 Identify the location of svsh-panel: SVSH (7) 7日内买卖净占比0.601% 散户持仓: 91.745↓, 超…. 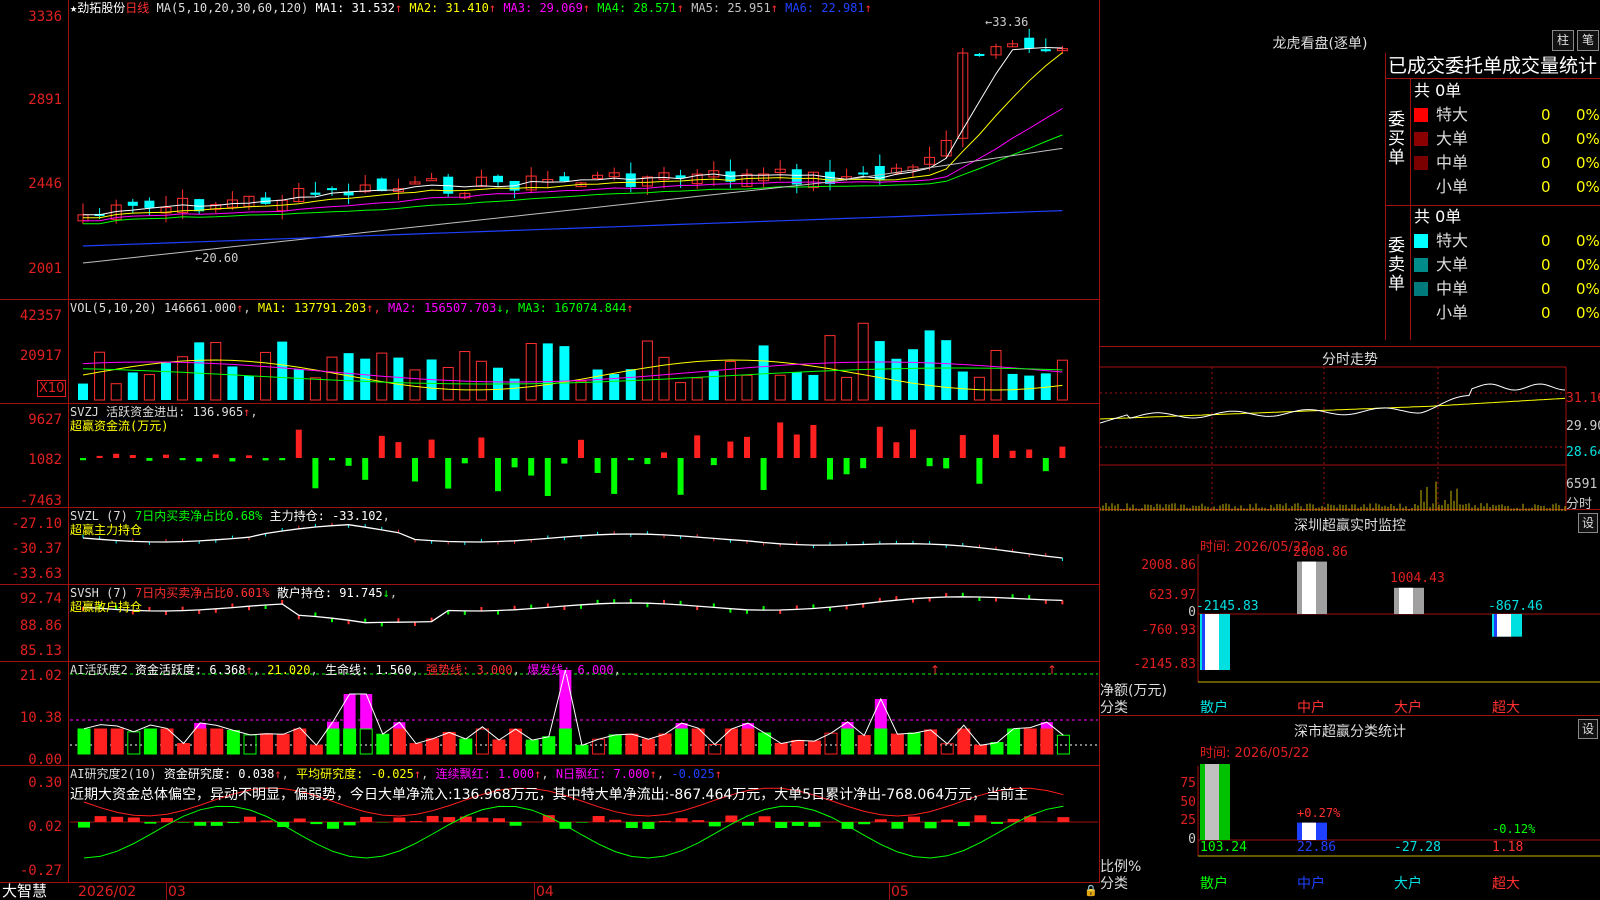
(550, 623).